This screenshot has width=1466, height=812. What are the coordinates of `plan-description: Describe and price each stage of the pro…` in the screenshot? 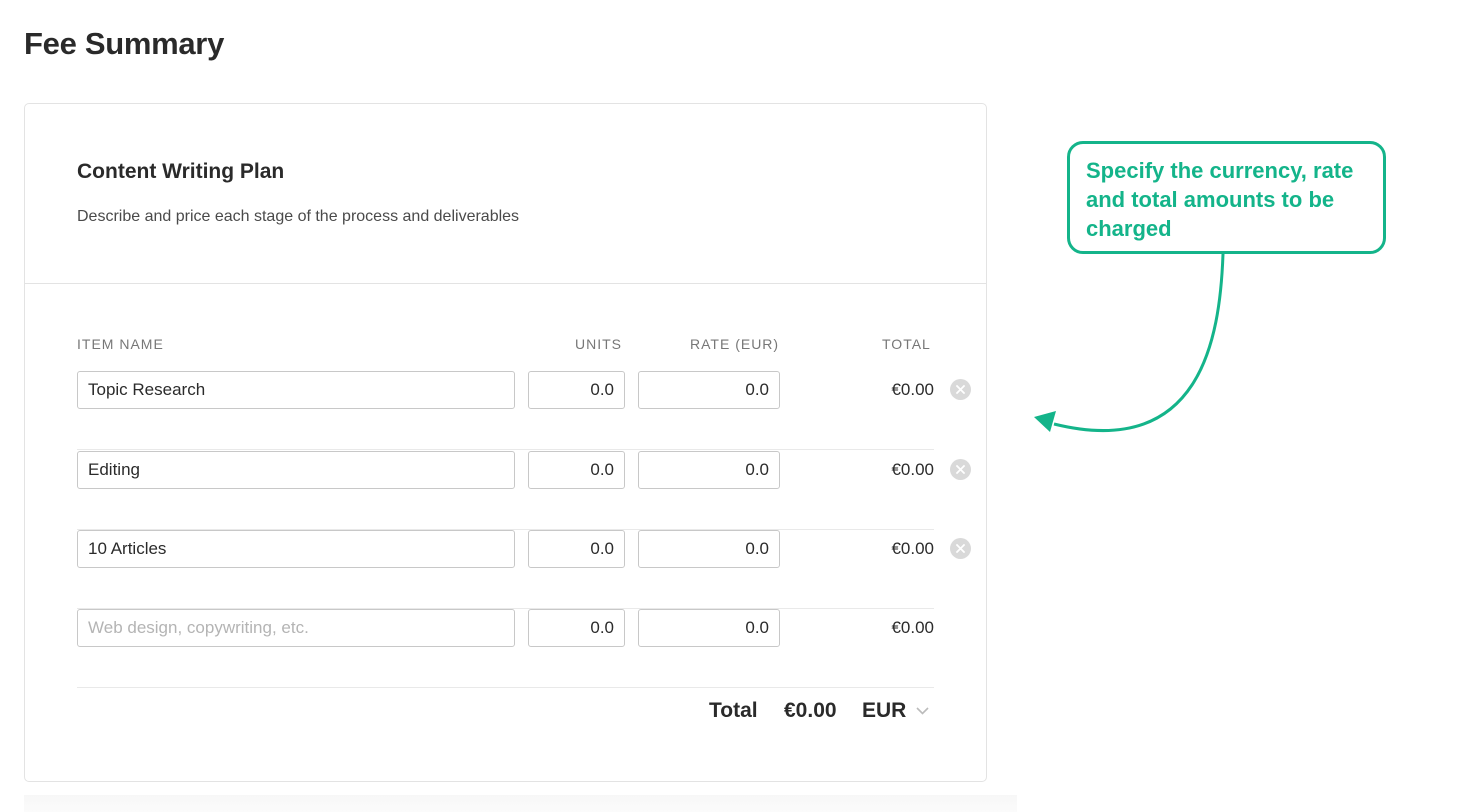 It's located at (298, 216).